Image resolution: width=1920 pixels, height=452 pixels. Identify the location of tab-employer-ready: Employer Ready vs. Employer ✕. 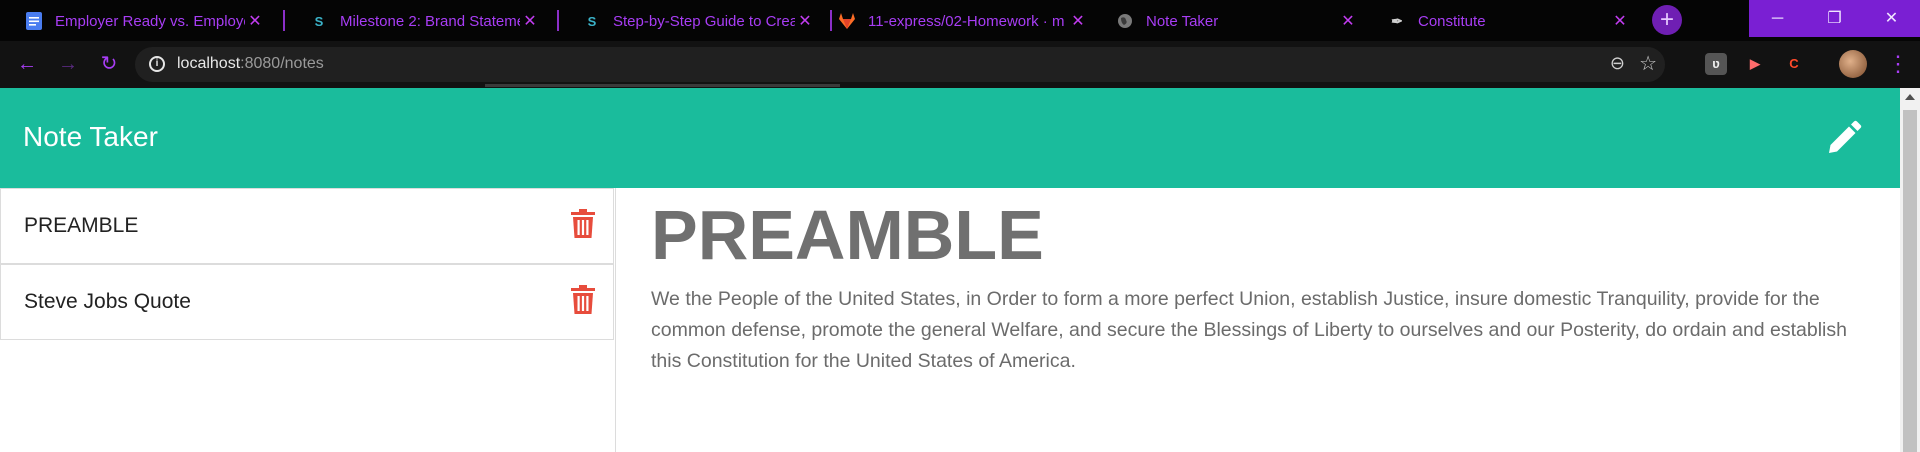
(137, 21).